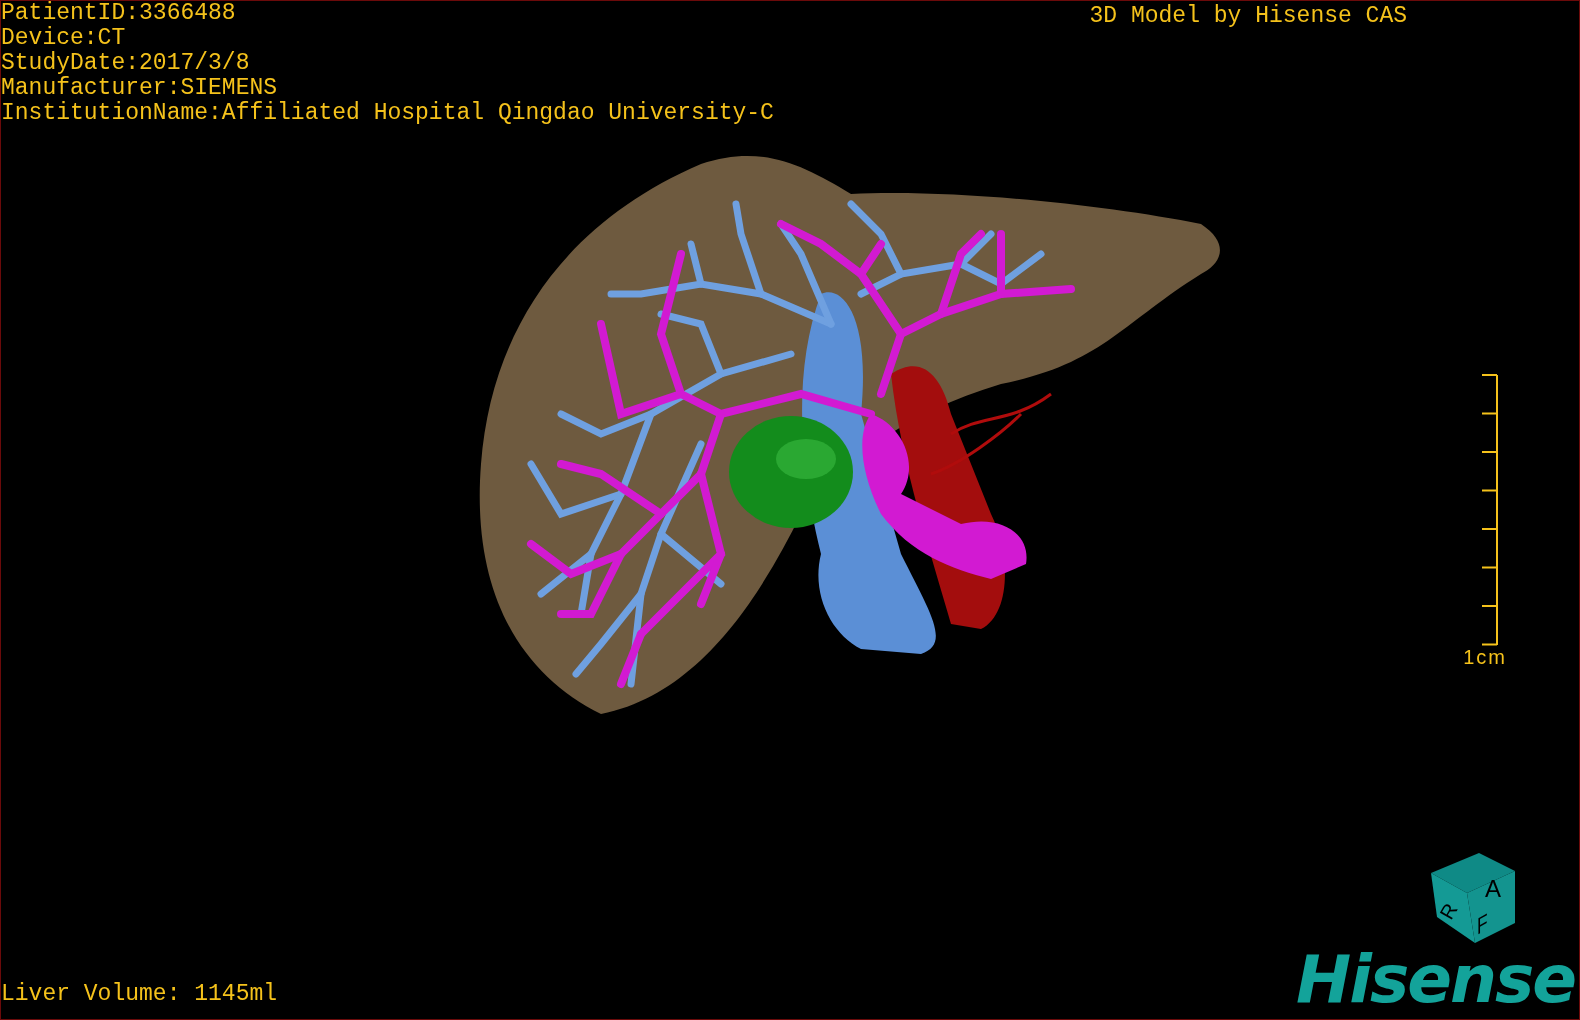  Describe the element at coordinates (1471, 899) in the screenshot. I see `orientation-cube: A R F` at that location.